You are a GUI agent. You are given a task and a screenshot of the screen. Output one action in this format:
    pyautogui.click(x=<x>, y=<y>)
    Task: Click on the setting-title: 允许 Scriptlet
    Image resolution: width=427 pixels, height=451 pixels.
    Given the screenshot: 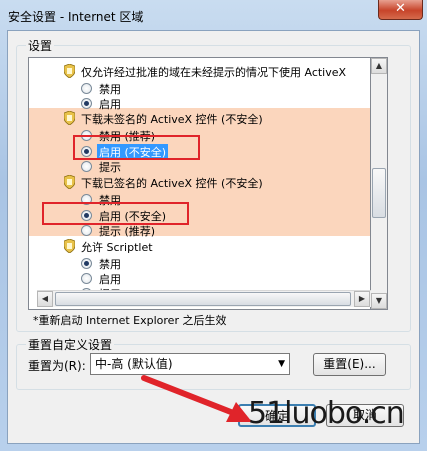 What is the action you would take?
    pyautogui.click(x=117, y=247)
    